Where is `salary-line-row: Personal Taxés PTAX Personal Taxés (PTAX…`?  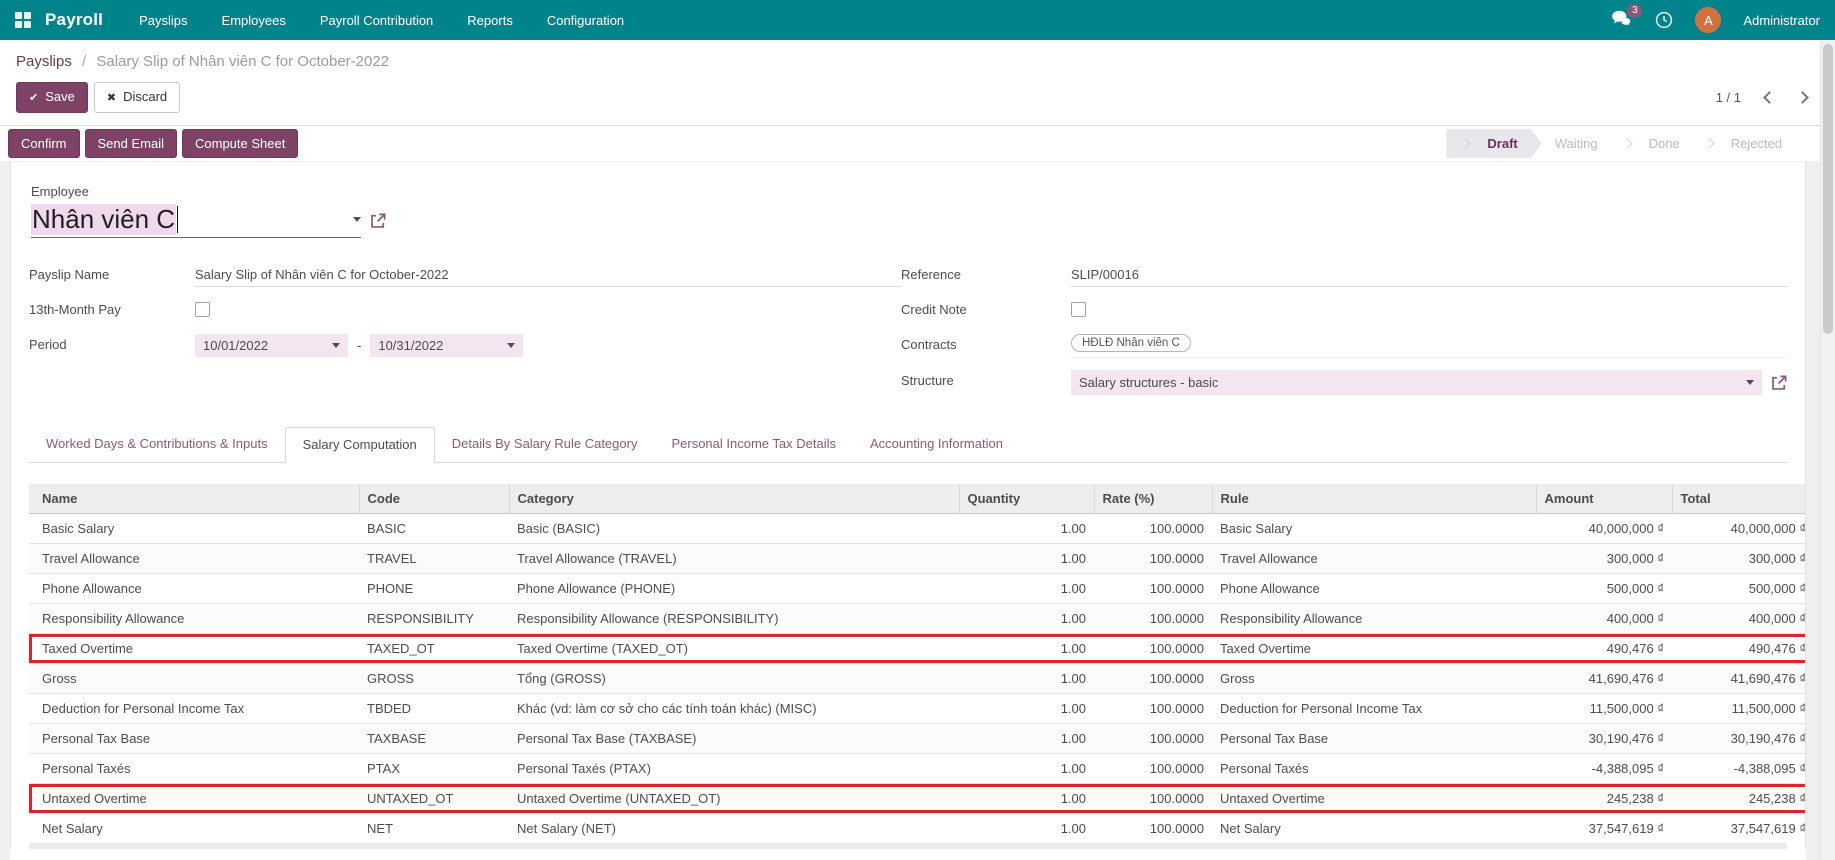 salary-line-row: Personal Taxés PTAX Personal Taxés (PTAX… is located at coordinates (917, 767).